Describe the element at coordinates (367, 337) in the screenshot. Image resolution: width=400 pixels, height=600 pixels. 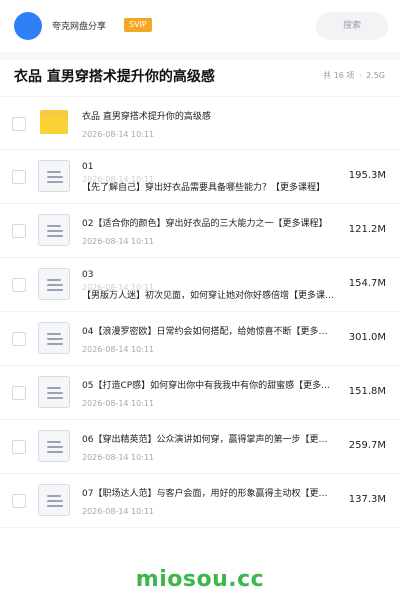
I see `file-size: 301.0M` at that location.